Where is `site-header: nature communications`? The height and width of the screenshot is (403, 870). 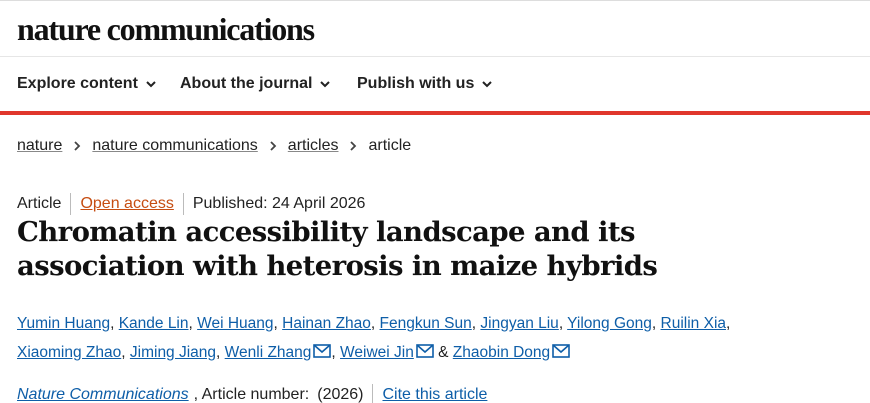 site-header: nature communications is located at coordinates (435, 28).